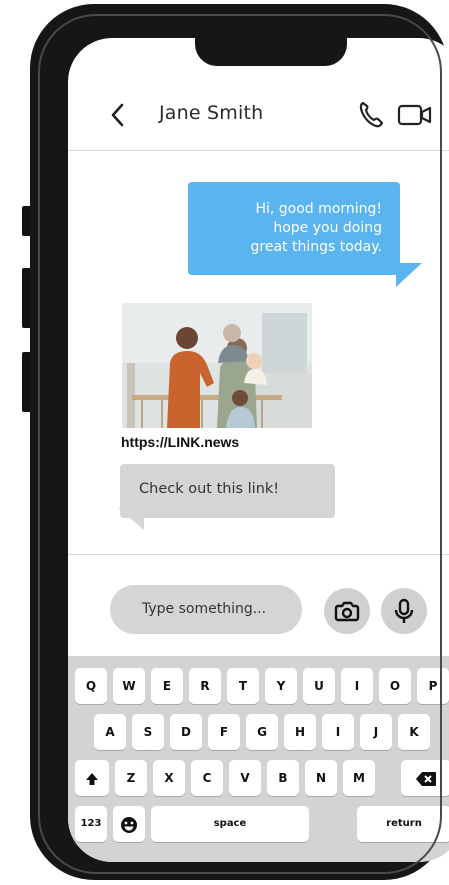  Describe the element at coordinates (319, 686) in the screenshot. I see `key-u: U` at that location.